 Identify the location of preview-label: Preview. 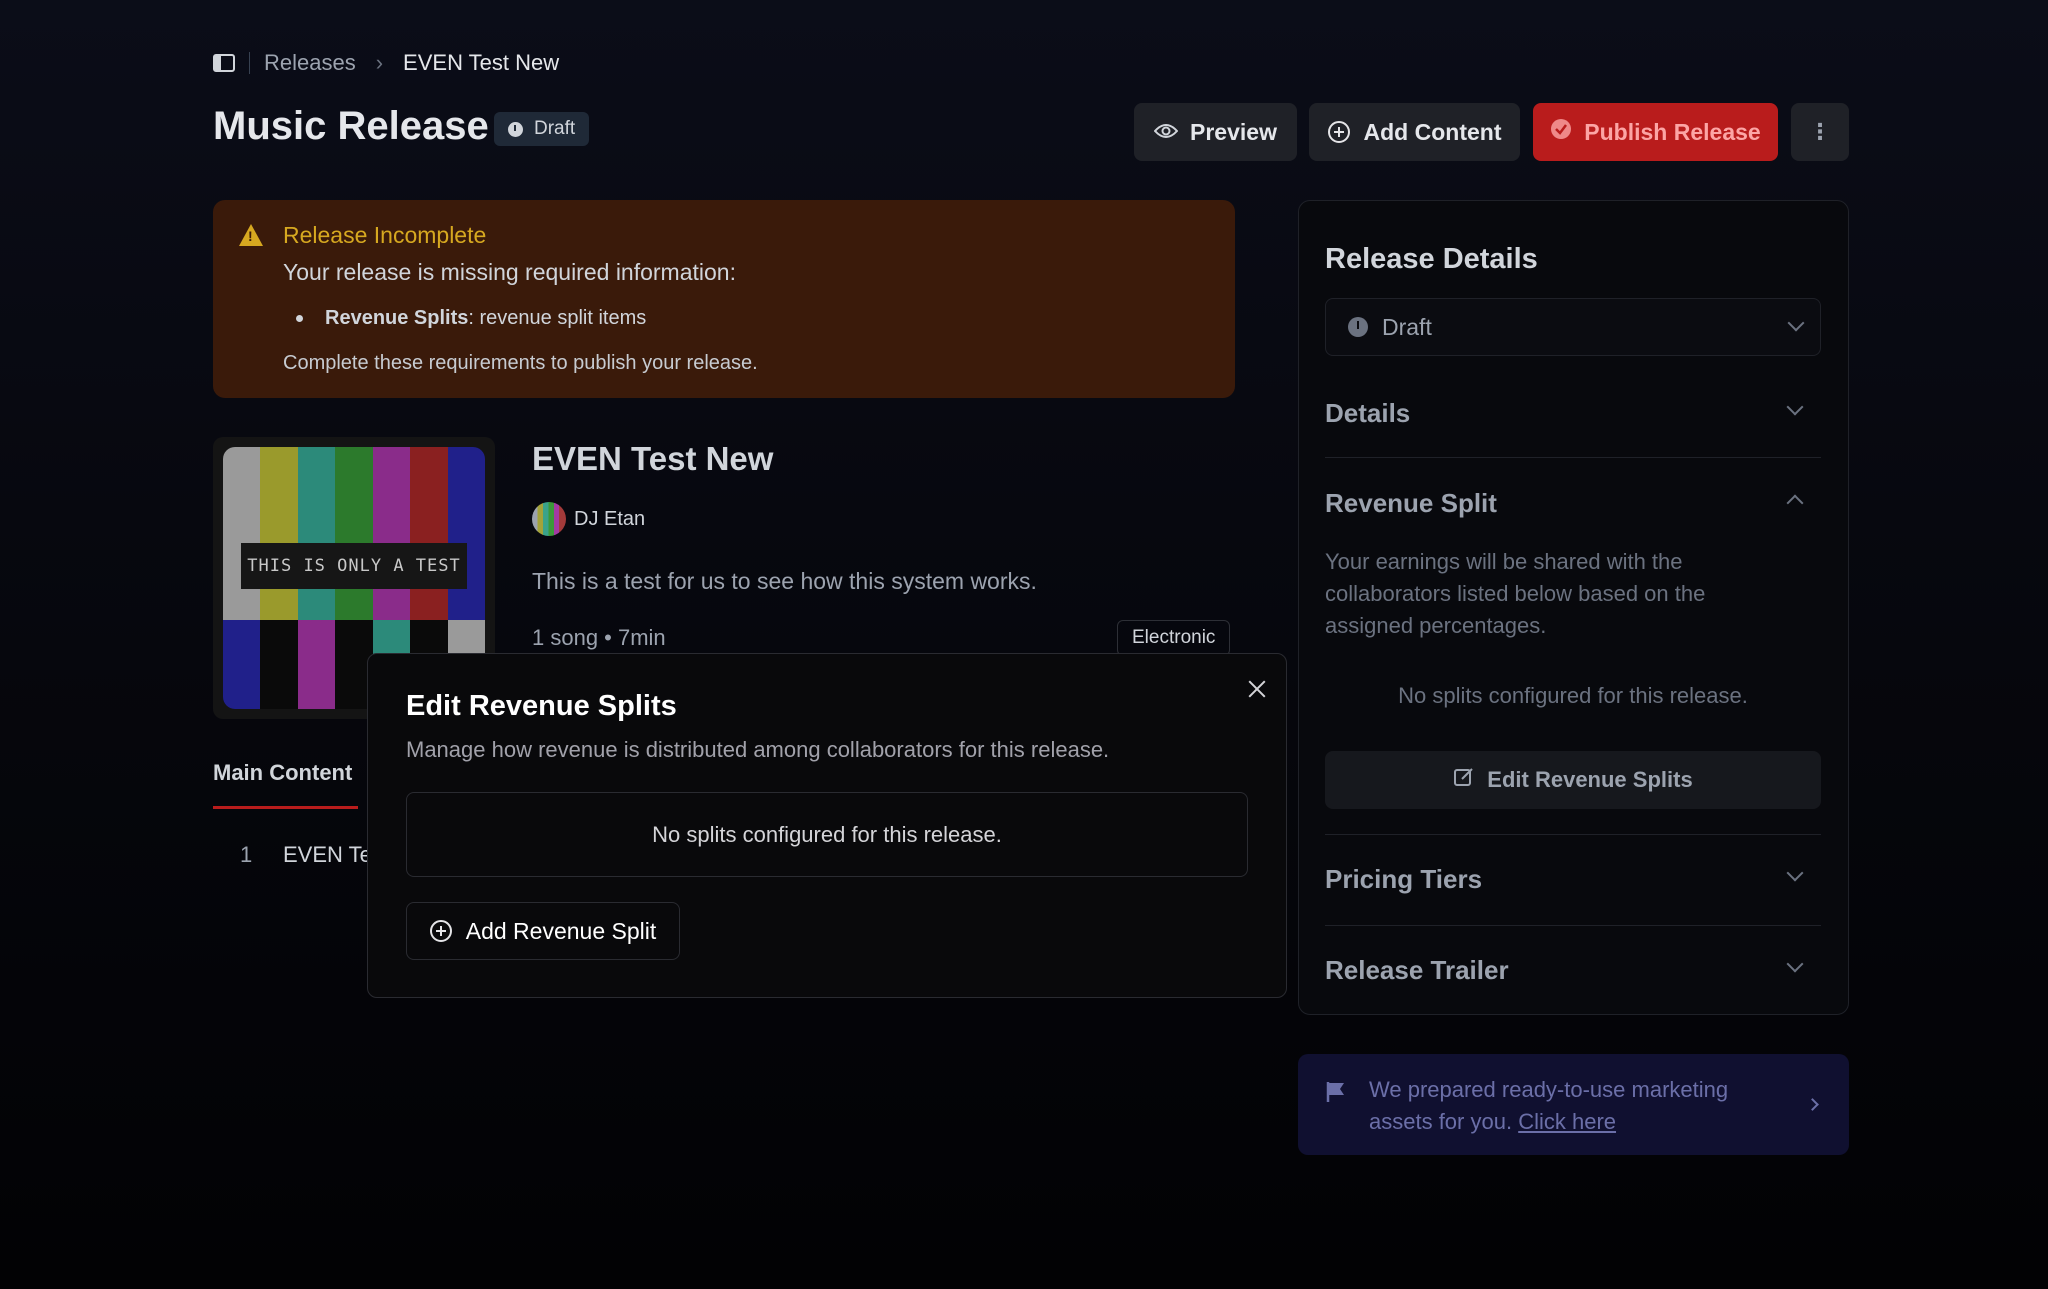
(1233, 131).